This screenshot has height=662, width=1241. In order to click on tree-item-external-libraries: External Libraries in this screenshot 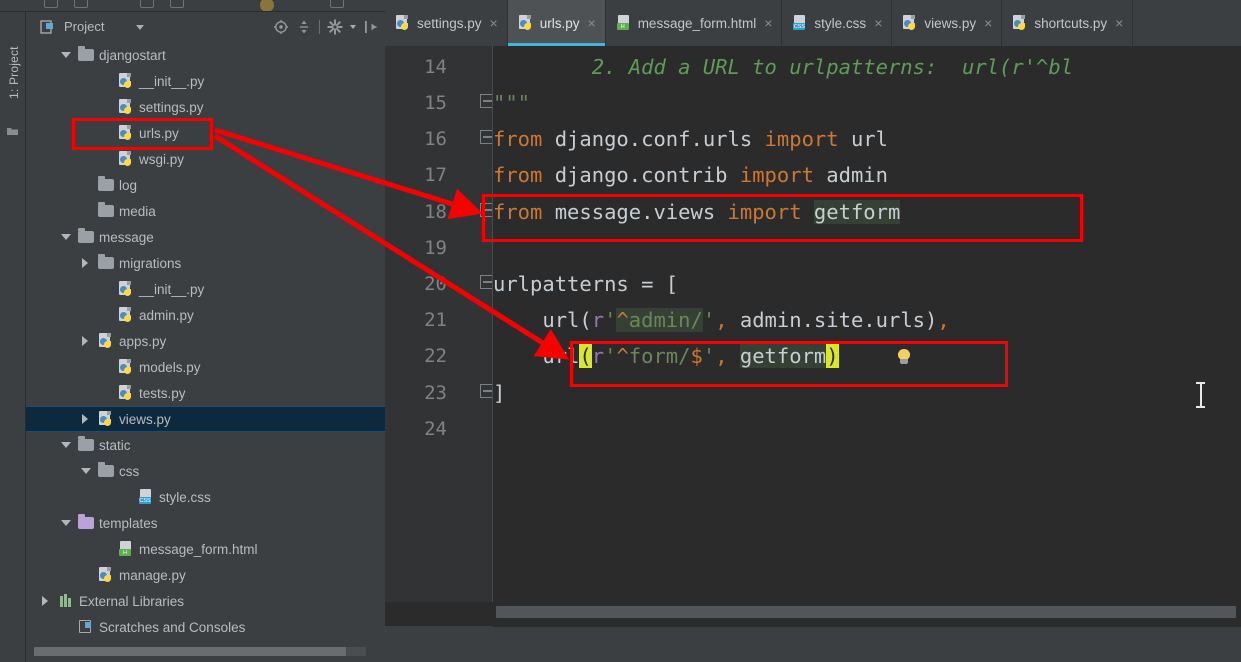, I will do `click(205, 601)`.